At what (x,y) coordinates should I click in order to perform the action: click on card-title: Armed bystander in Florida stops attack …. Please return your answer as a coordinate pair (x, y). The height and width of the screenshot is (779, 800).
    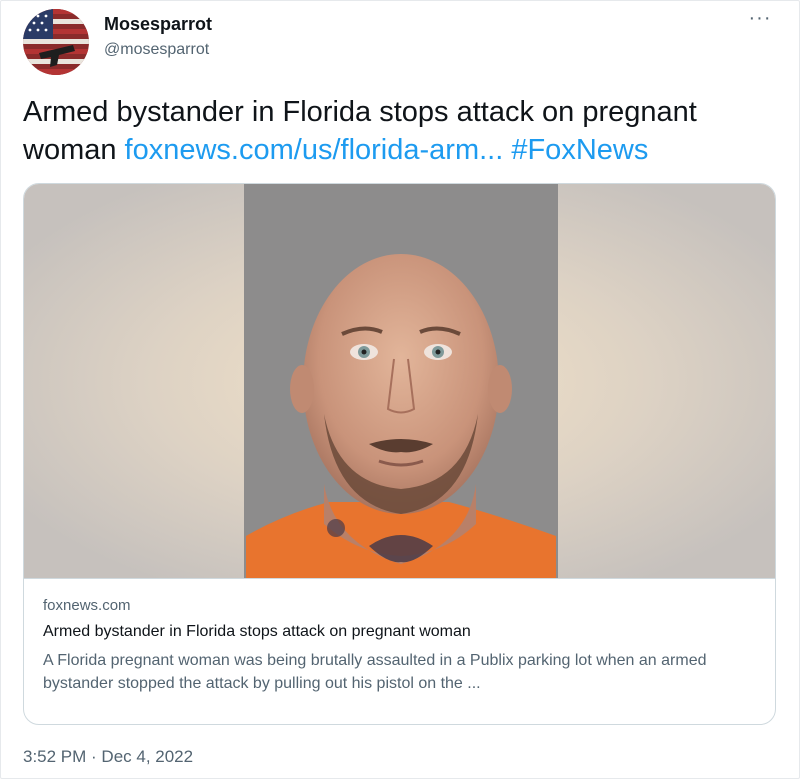
    Looking at the image, I should click on (257, 631).